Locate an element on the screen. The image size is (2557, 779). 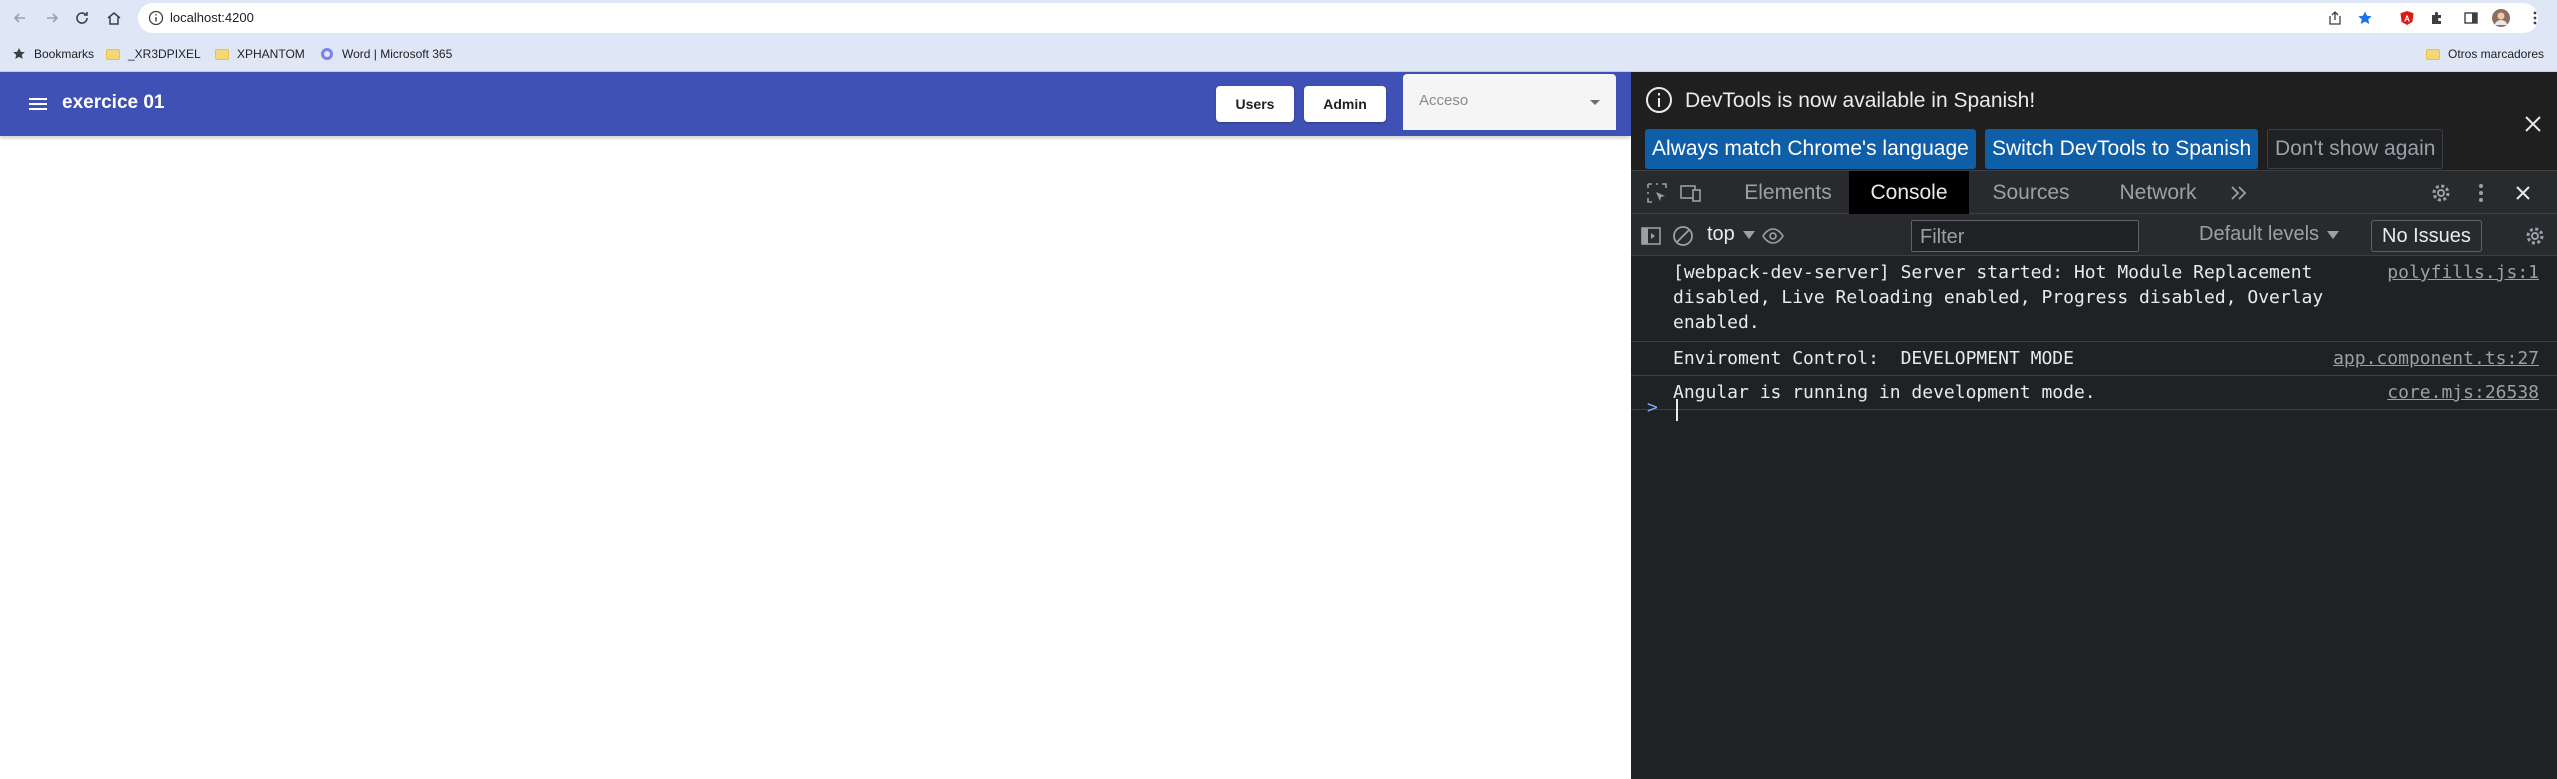
bookmark-item: XPHANTOM is located at coordinates (260, 54).